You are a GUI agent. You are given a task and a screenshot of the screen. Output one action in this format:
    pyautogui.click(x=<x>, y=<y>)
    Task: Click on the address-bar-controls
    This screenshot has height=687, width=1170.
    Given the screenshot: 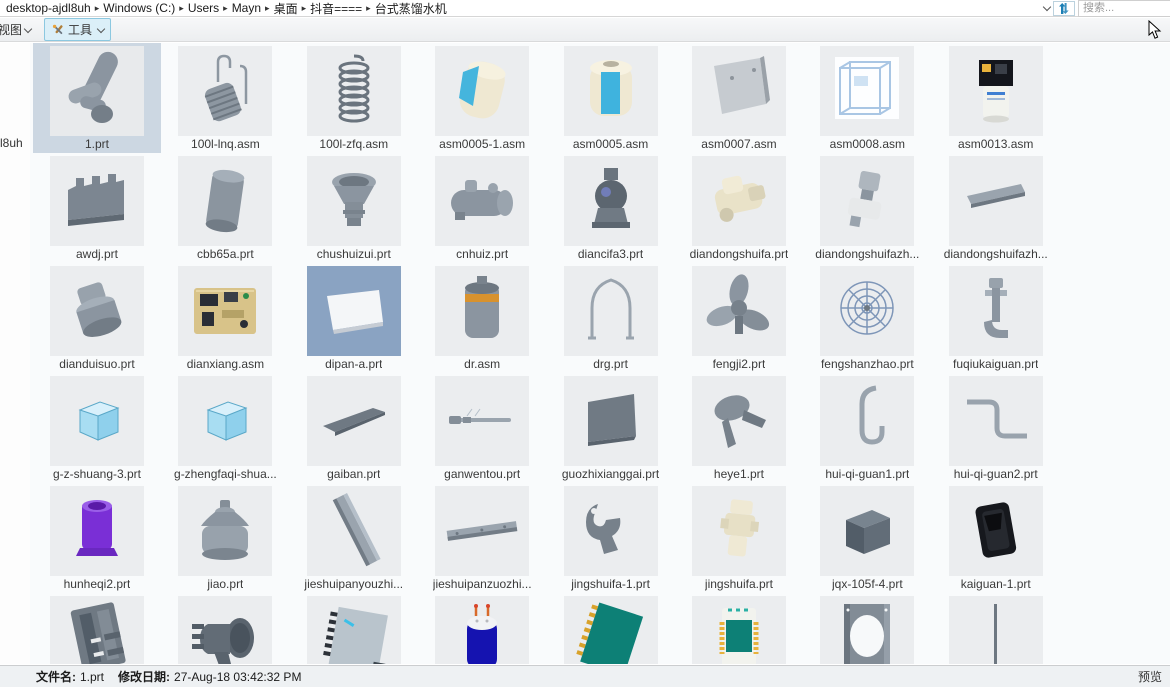 What is the action you would take?
    pyautogui.click(x=1103, y=8)
    